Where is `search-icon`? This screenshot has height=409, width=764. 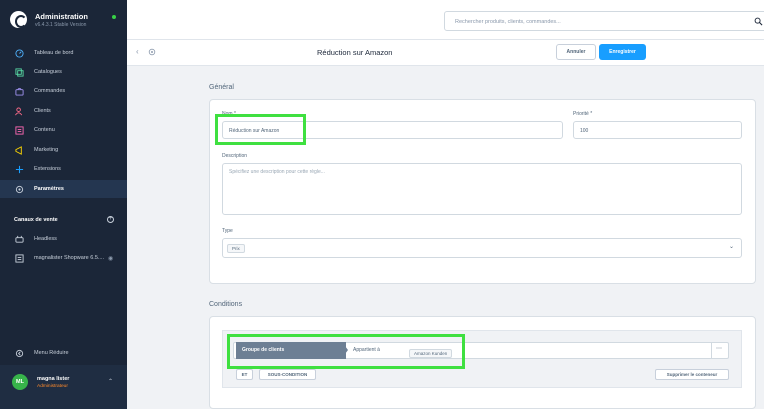
search-icon is located at coordinates (758, 21).